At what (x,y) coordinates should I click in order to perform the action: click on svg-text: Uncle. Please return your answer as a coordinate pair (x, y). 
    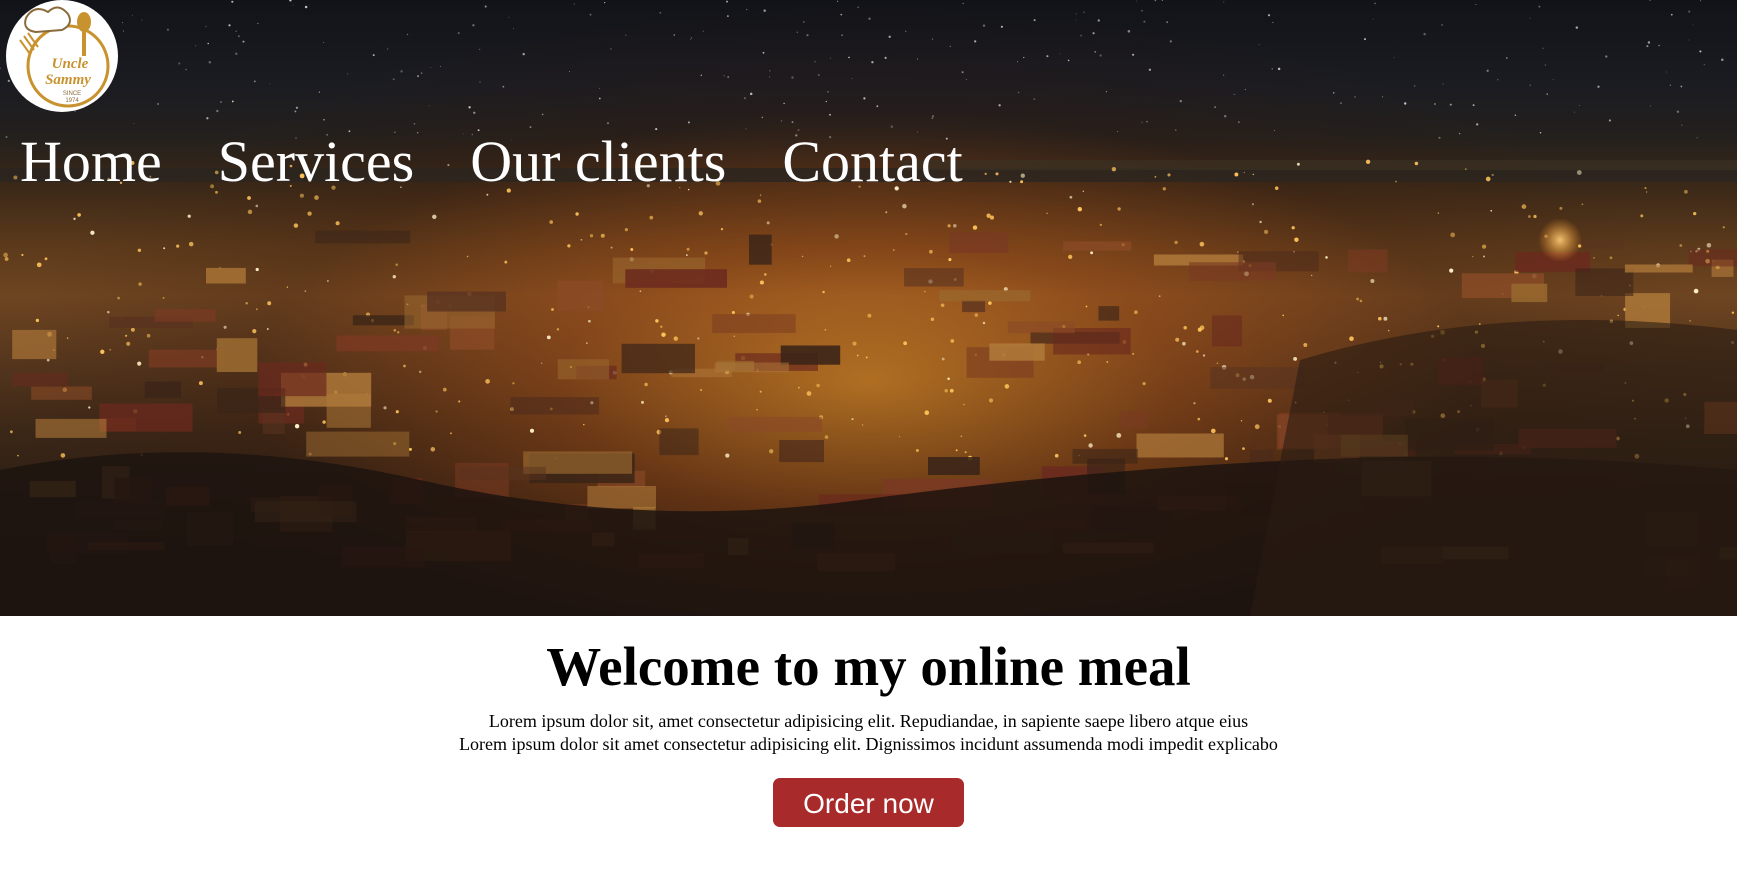
    Looking at the image, I should click on (70, 64).